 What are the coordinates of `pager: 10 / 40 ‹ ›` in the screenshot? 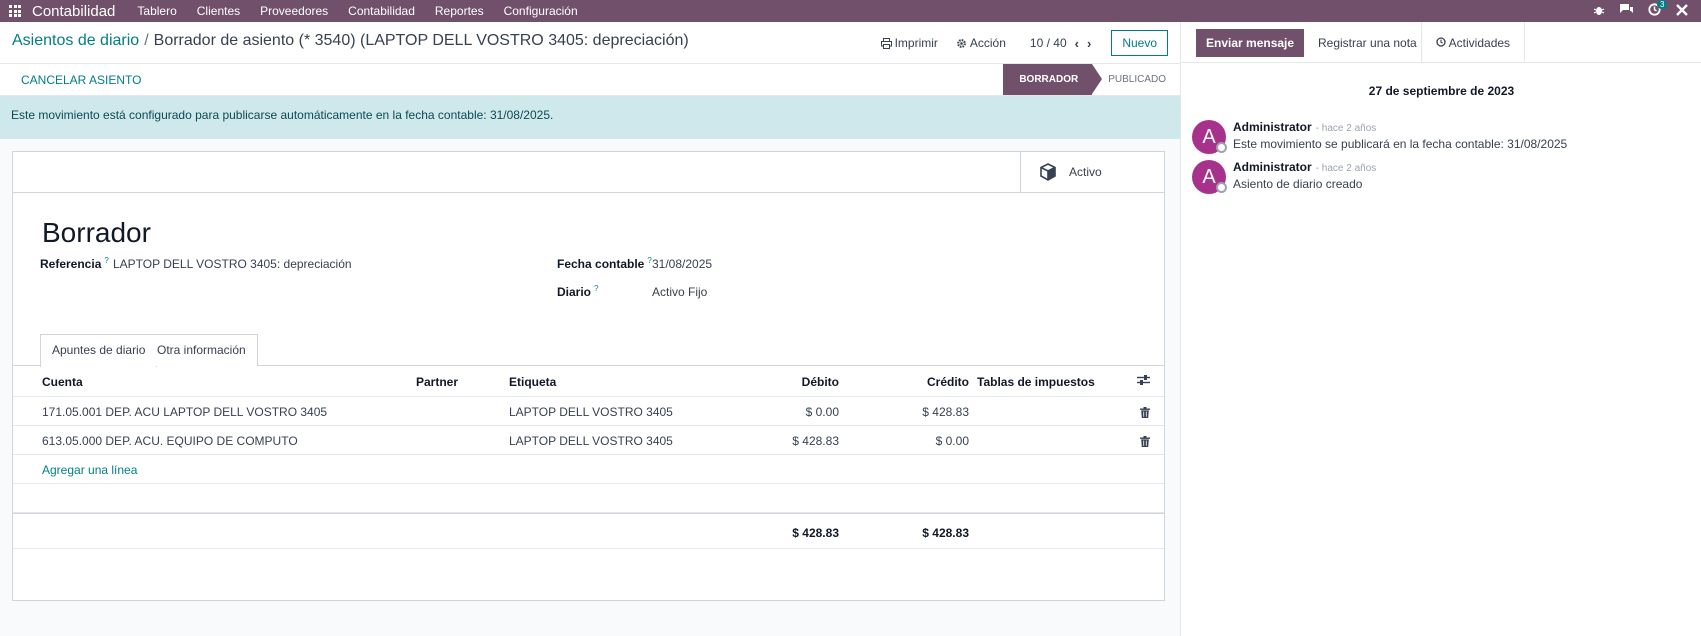 It's located at (1060, 43).